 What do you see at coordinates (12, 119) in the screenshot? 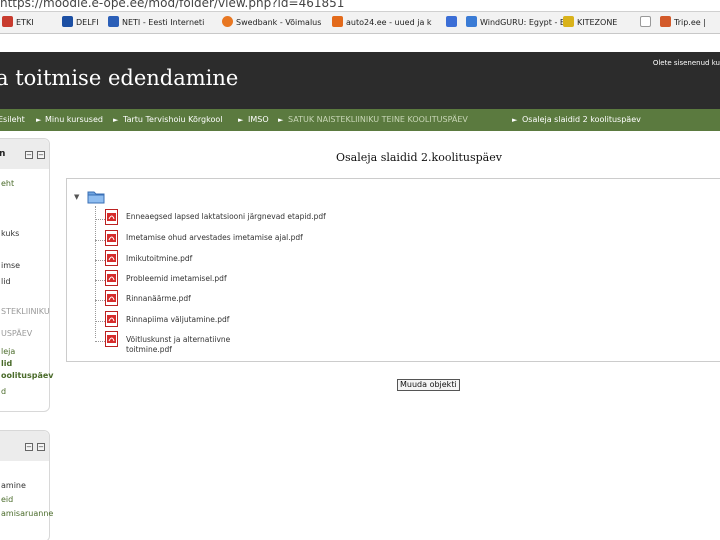
I see `breadcrumb-home: Esileht` at bounding box center [12, 119].